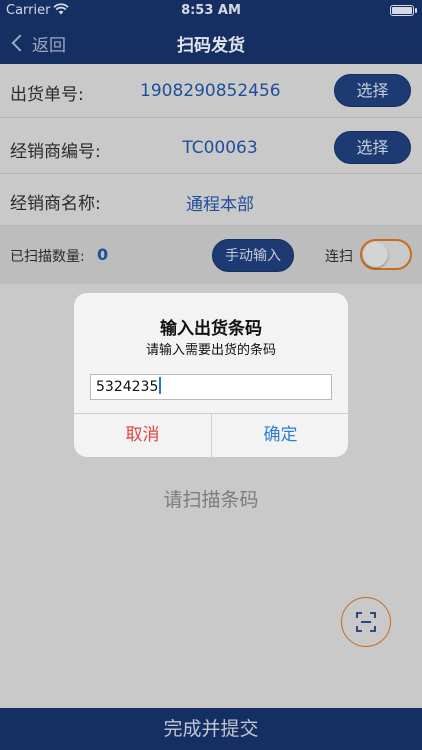 The height and width of the screenshot is (750, 422). Describe the element at coordinates (211, 729) in the screenshot. I see `submit-button: 完成并提交` at that location.